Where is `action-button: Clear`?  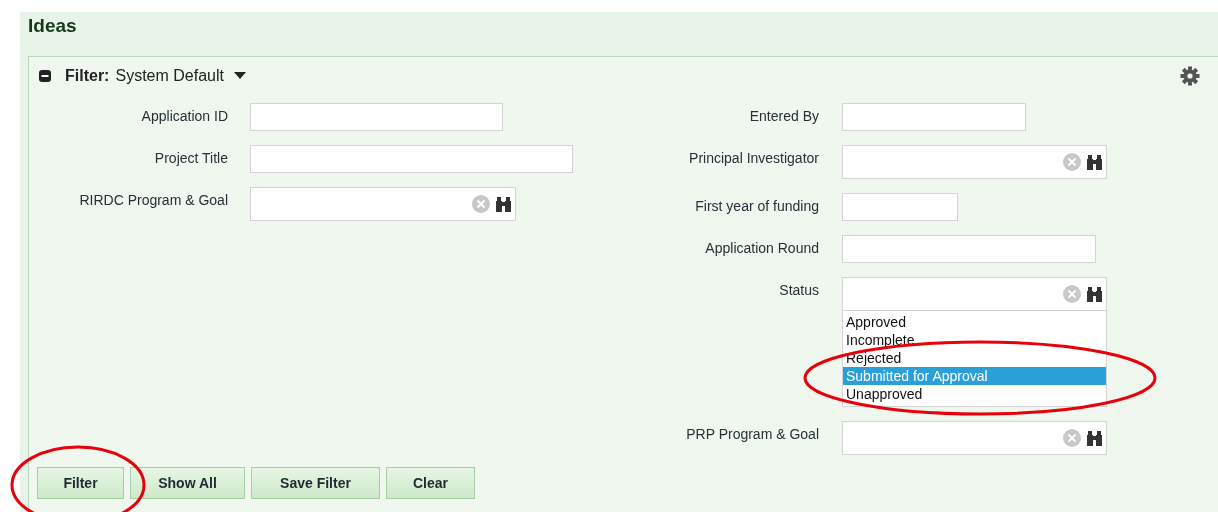 action-button: Clear is located at coordinates (430, 483).